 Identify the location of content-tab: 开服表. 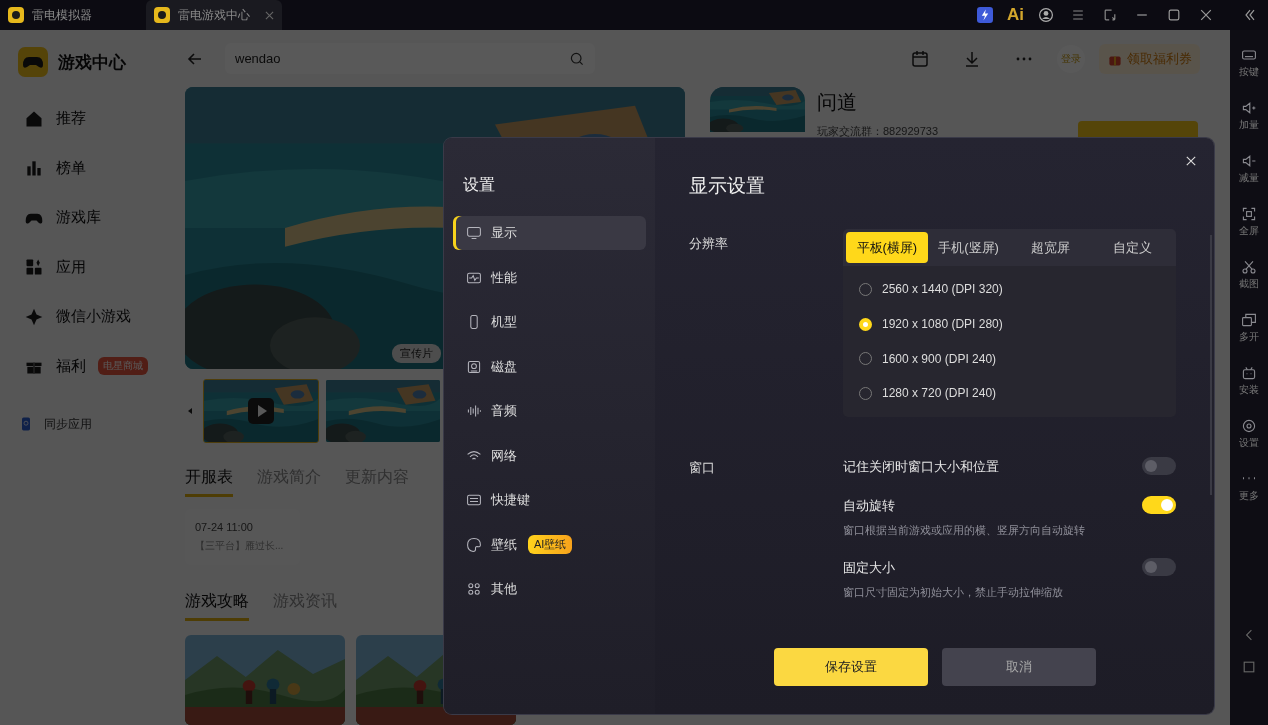
(209, 482).